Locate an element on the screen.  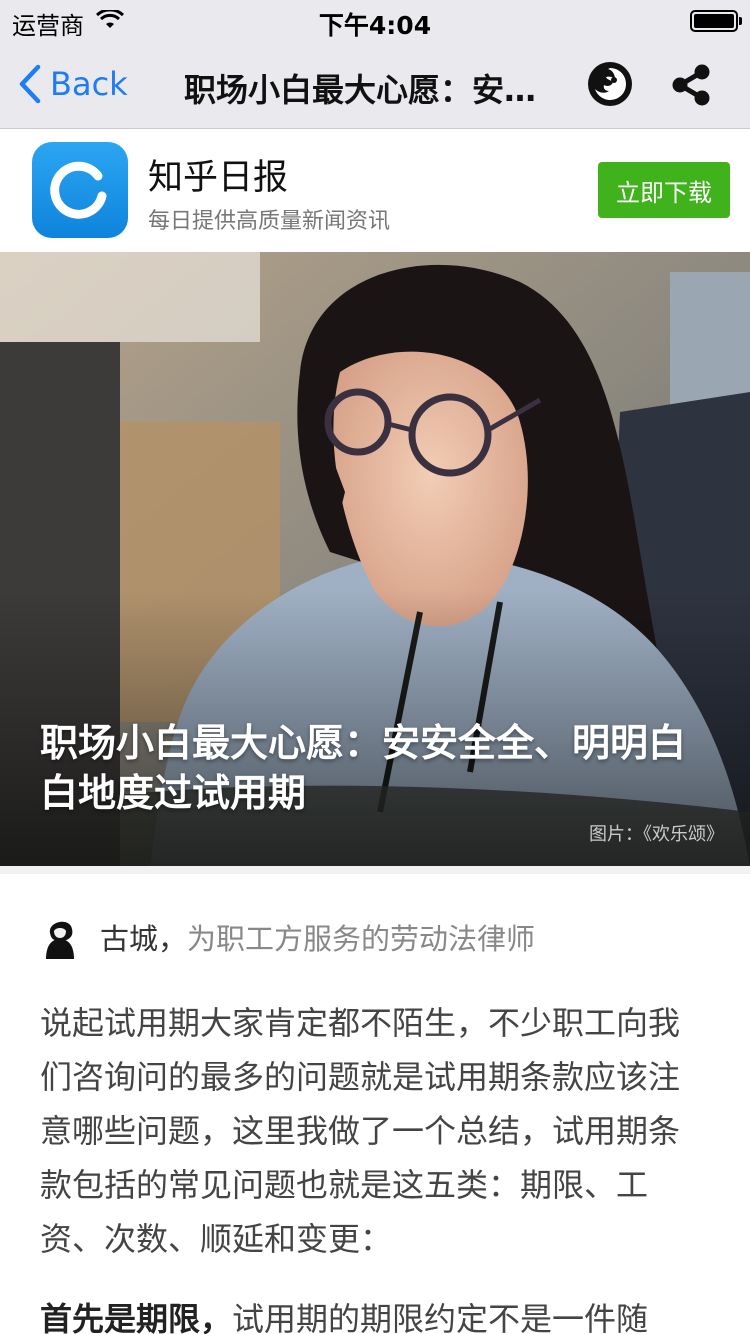
author-row: 古城， 为职工方服务的劳动法律师 is located at coordinates (287, 937).